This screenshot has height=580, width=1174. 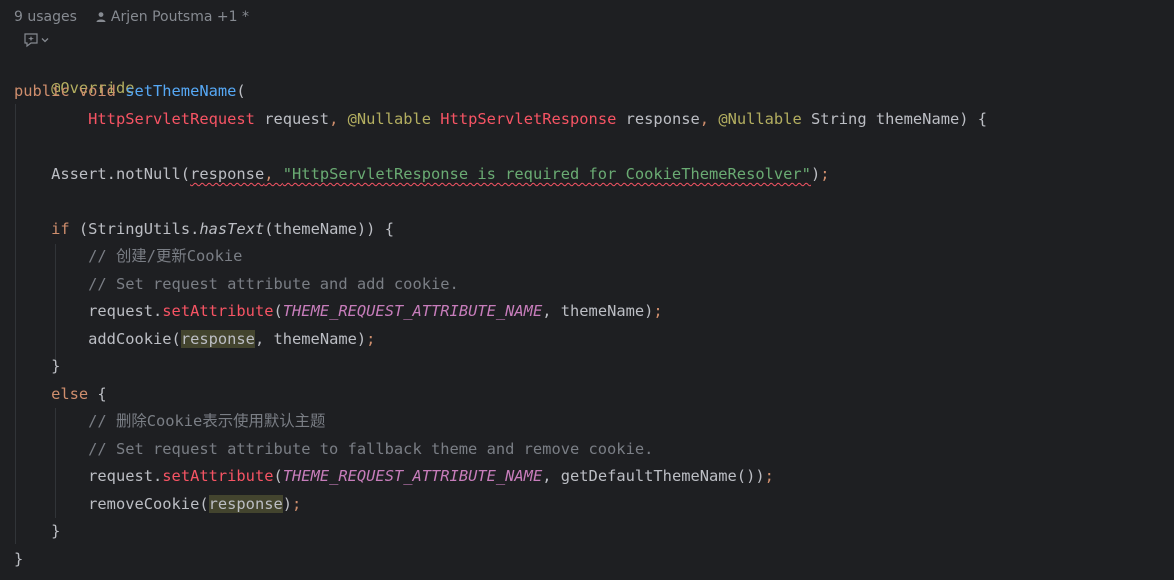 I want to click on code-line: // 删除Cookie表示使用默认主题, so click(x=169, y=421).